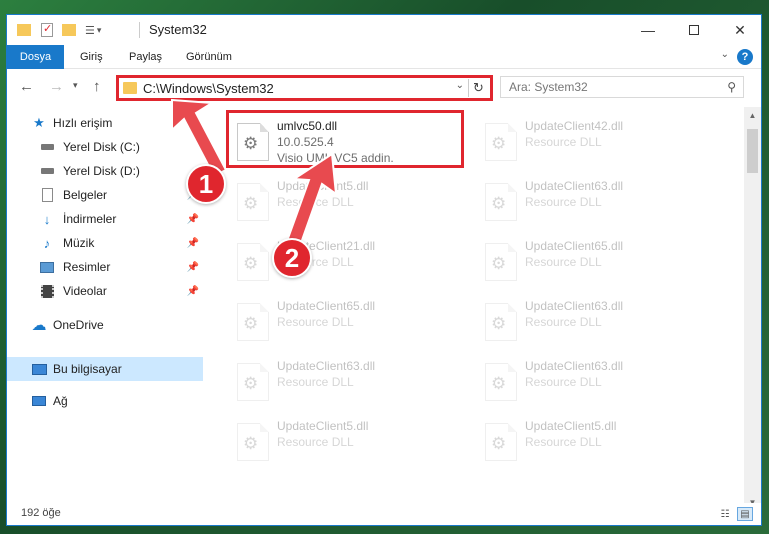  I want to click on address-bar: C:\Windows\System32 ⌄ ↻, so click(304, 88).